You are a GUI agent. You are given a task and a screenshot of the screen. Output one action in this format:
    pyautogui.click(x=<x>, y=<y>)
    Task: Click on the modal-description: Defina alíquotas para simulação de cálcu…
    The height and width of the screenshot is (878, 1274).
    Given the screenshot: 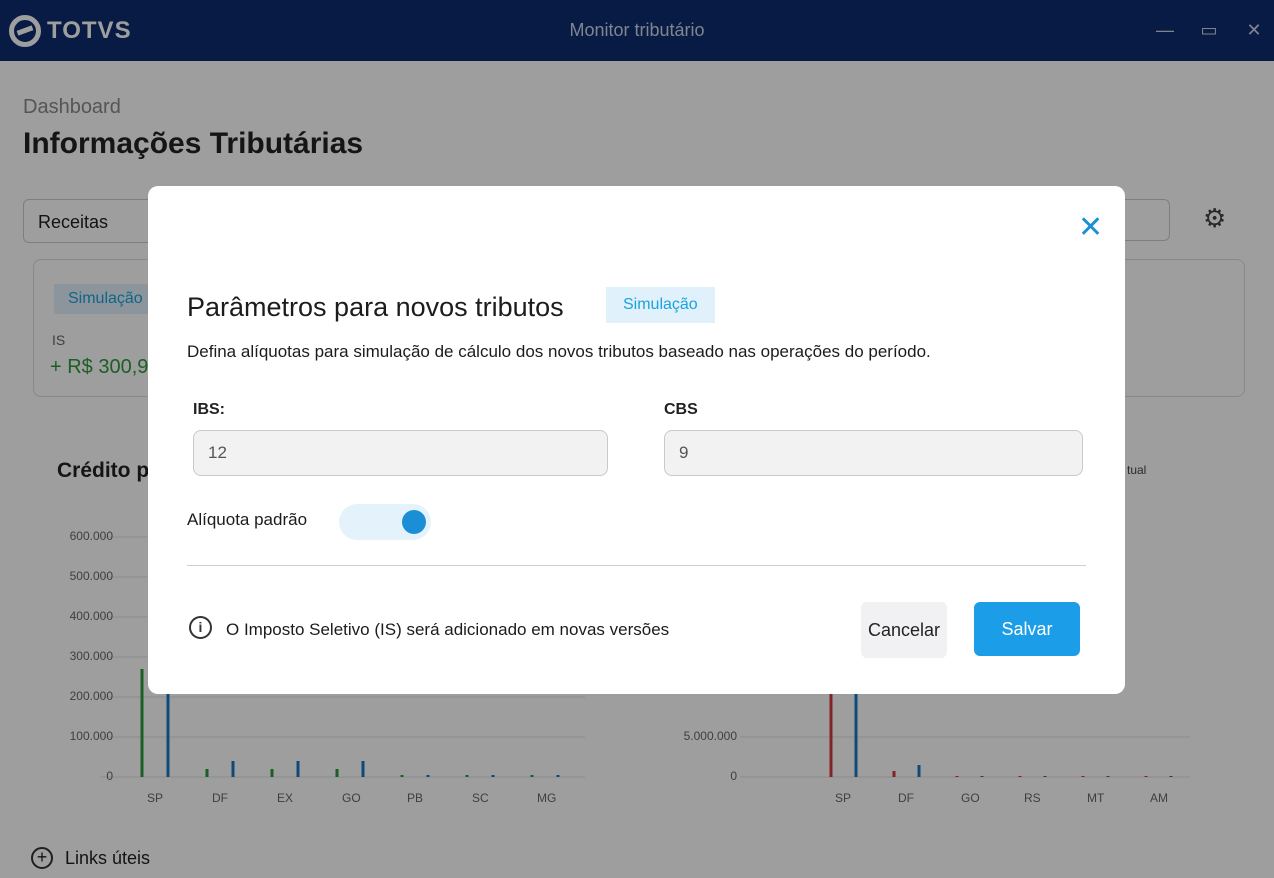 What is the action you would take?
    pyautogui.click(x=559, y=351)
    